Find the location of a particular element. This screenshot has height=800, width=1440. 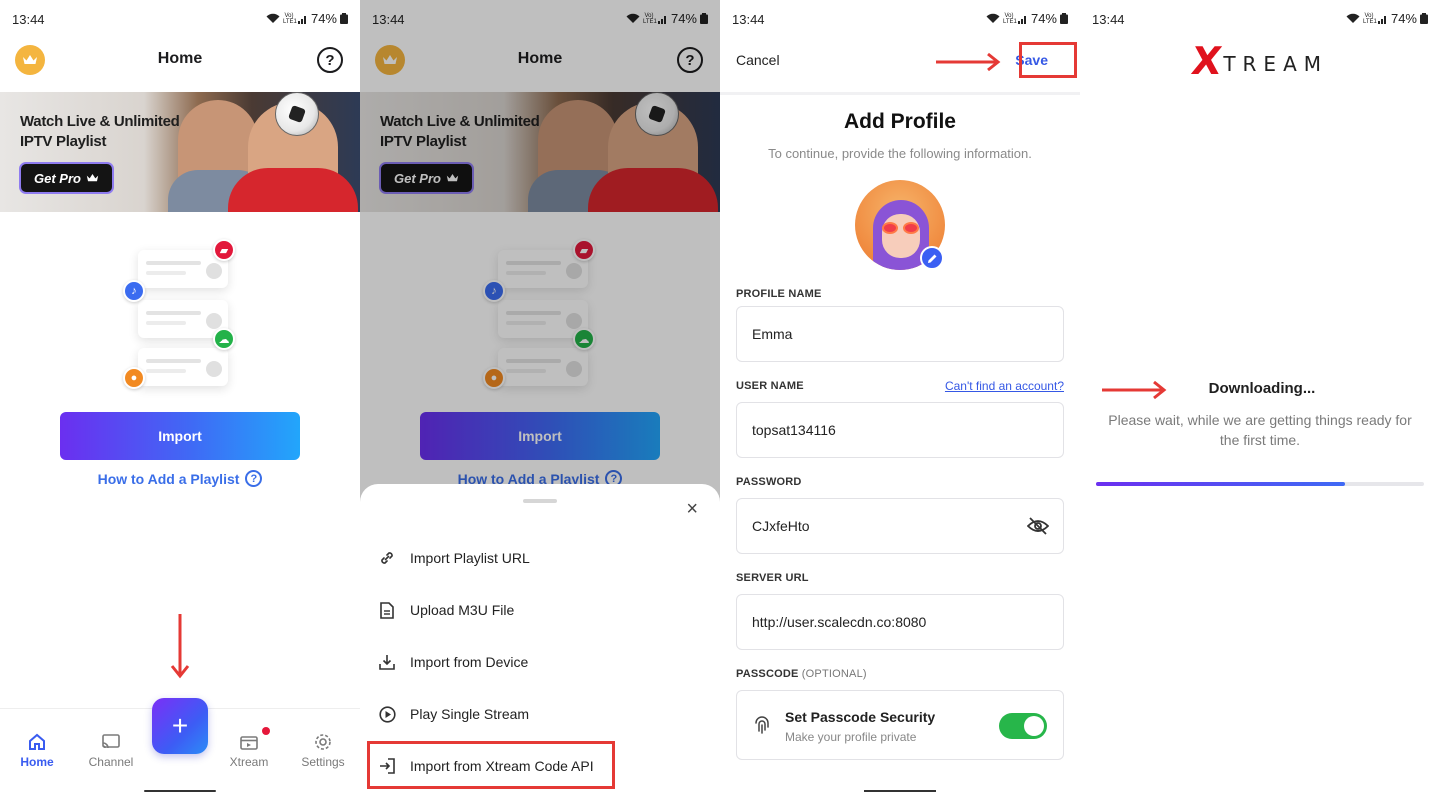

profile-name-label: PROFILE NAME is located at coordinates (779, 294).